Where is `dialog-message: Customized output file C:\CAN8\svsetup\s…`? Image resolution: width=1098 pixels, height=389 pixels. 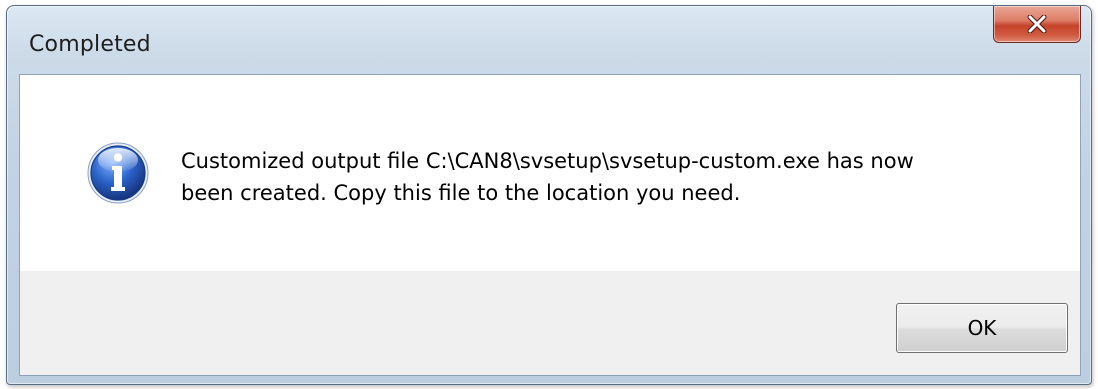 dialog-message: Customized output file C:\CAN8\svsetup\s… is located at coordinates (621, 177).